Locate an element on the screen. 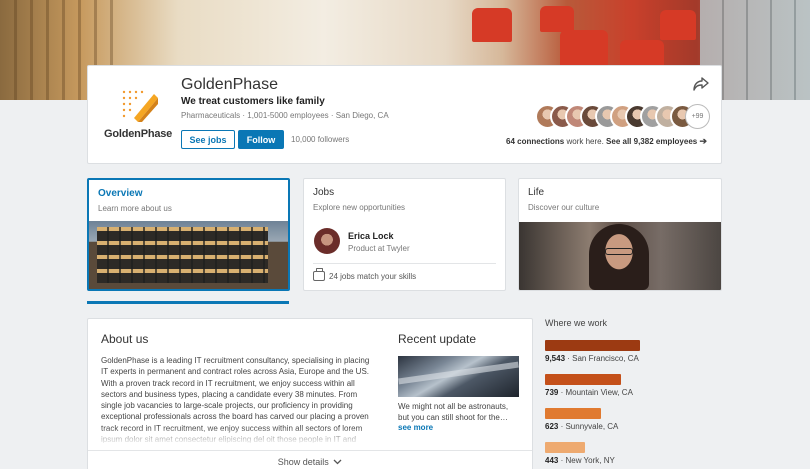  show-details-label: Show details is located at coordinates (303, 462).